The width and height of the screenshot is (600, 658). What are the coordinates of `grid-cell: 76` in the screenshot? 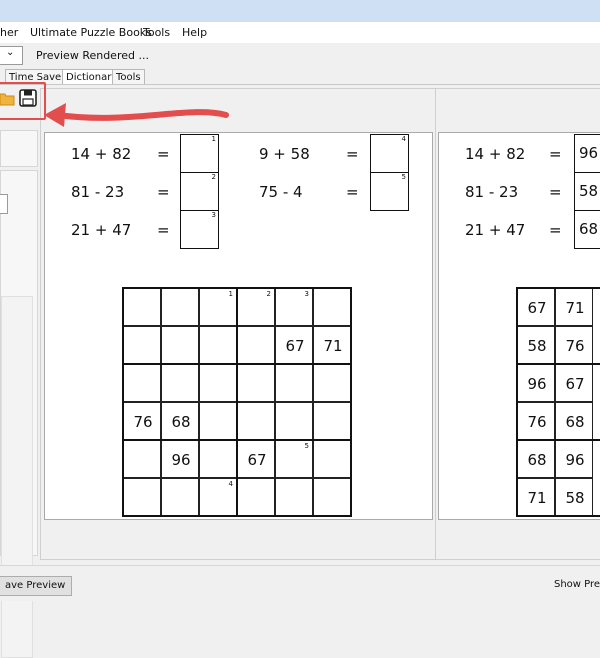 It's located at (142, 421).